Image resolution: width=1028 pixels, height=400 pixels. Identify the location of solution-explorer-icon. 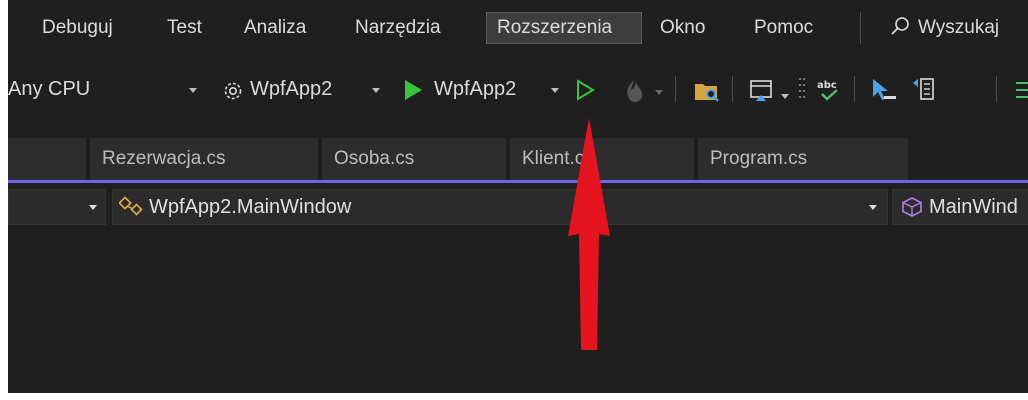
(707, 91).